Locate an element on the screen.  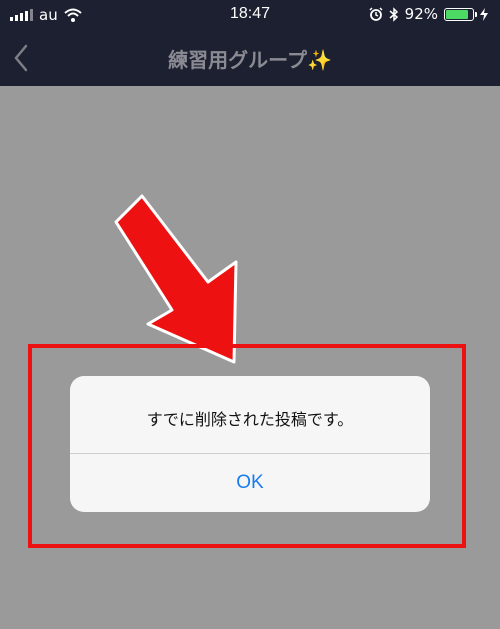
sparkles-icon: ✨ is located at coordinates (319, 60).